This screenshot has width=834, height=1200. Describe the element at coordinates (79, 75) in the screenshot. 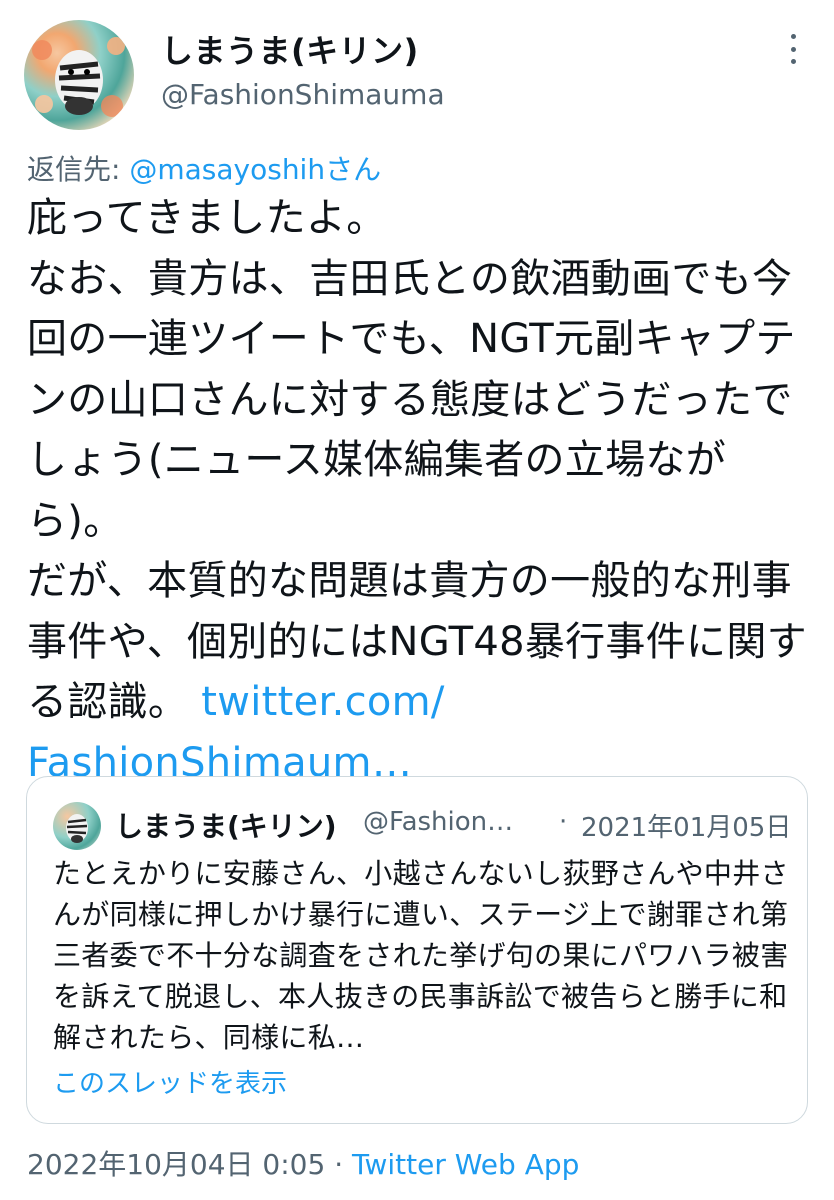

I see `author-avatar` at that location.